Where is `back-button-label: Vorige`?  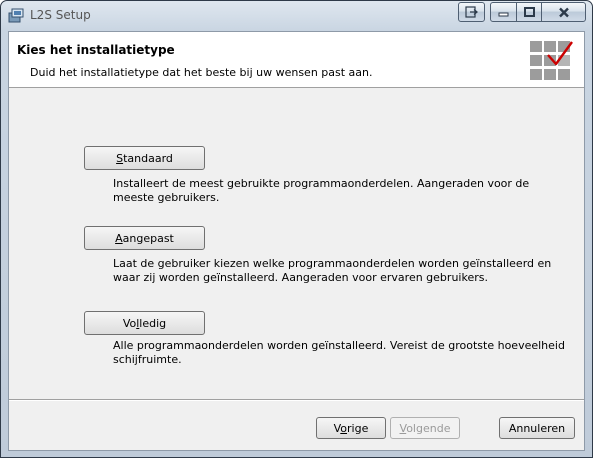
back-button-label: Vorige is located at coordinates (351, 428).